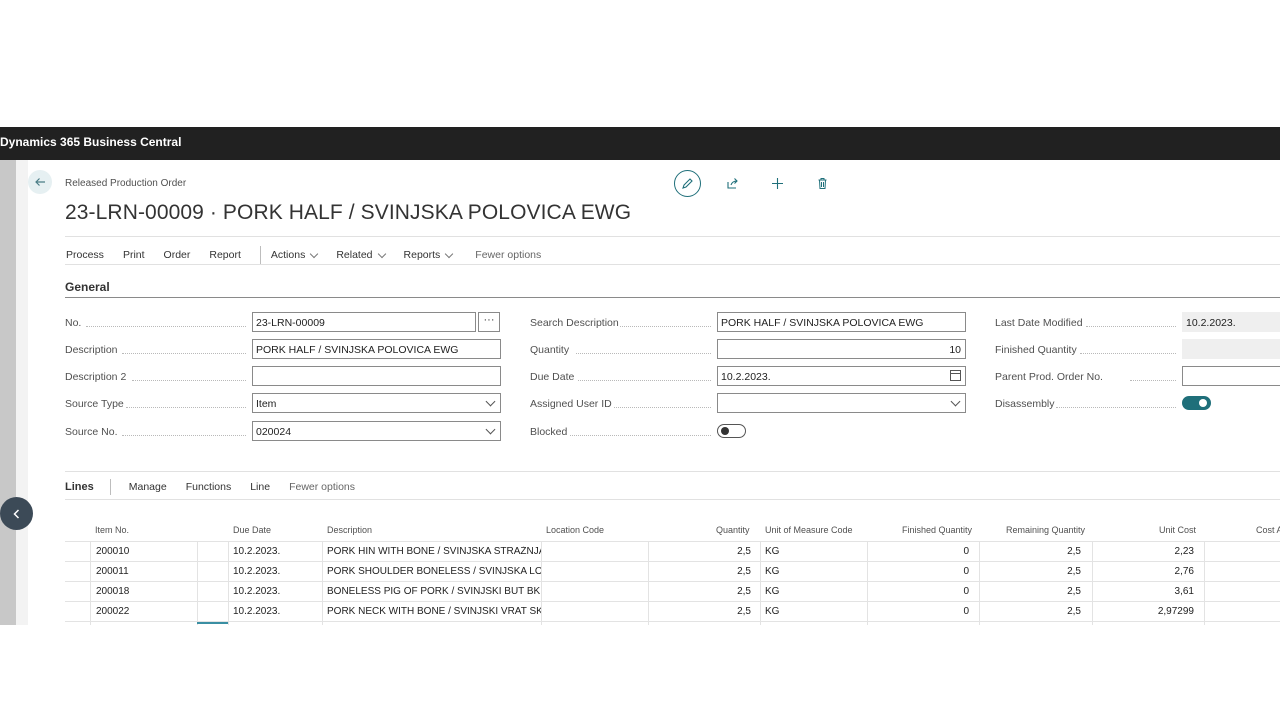 Image resolution: width=1280 pixels, height=720 pixels. Describe the element at coordinates (260, 487) in the screenshot. I see `line-menu: Line` at that location.